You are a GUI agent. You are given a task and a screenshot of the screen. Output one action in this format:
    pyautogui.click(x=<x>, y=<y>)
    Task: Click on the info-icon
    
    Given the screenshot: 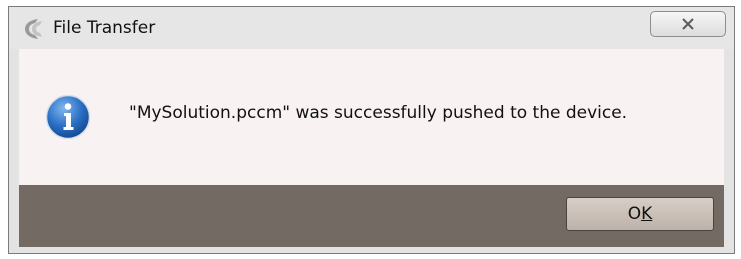 What is the action you would take?
    pyautogui.click(x=68, y=117)
    